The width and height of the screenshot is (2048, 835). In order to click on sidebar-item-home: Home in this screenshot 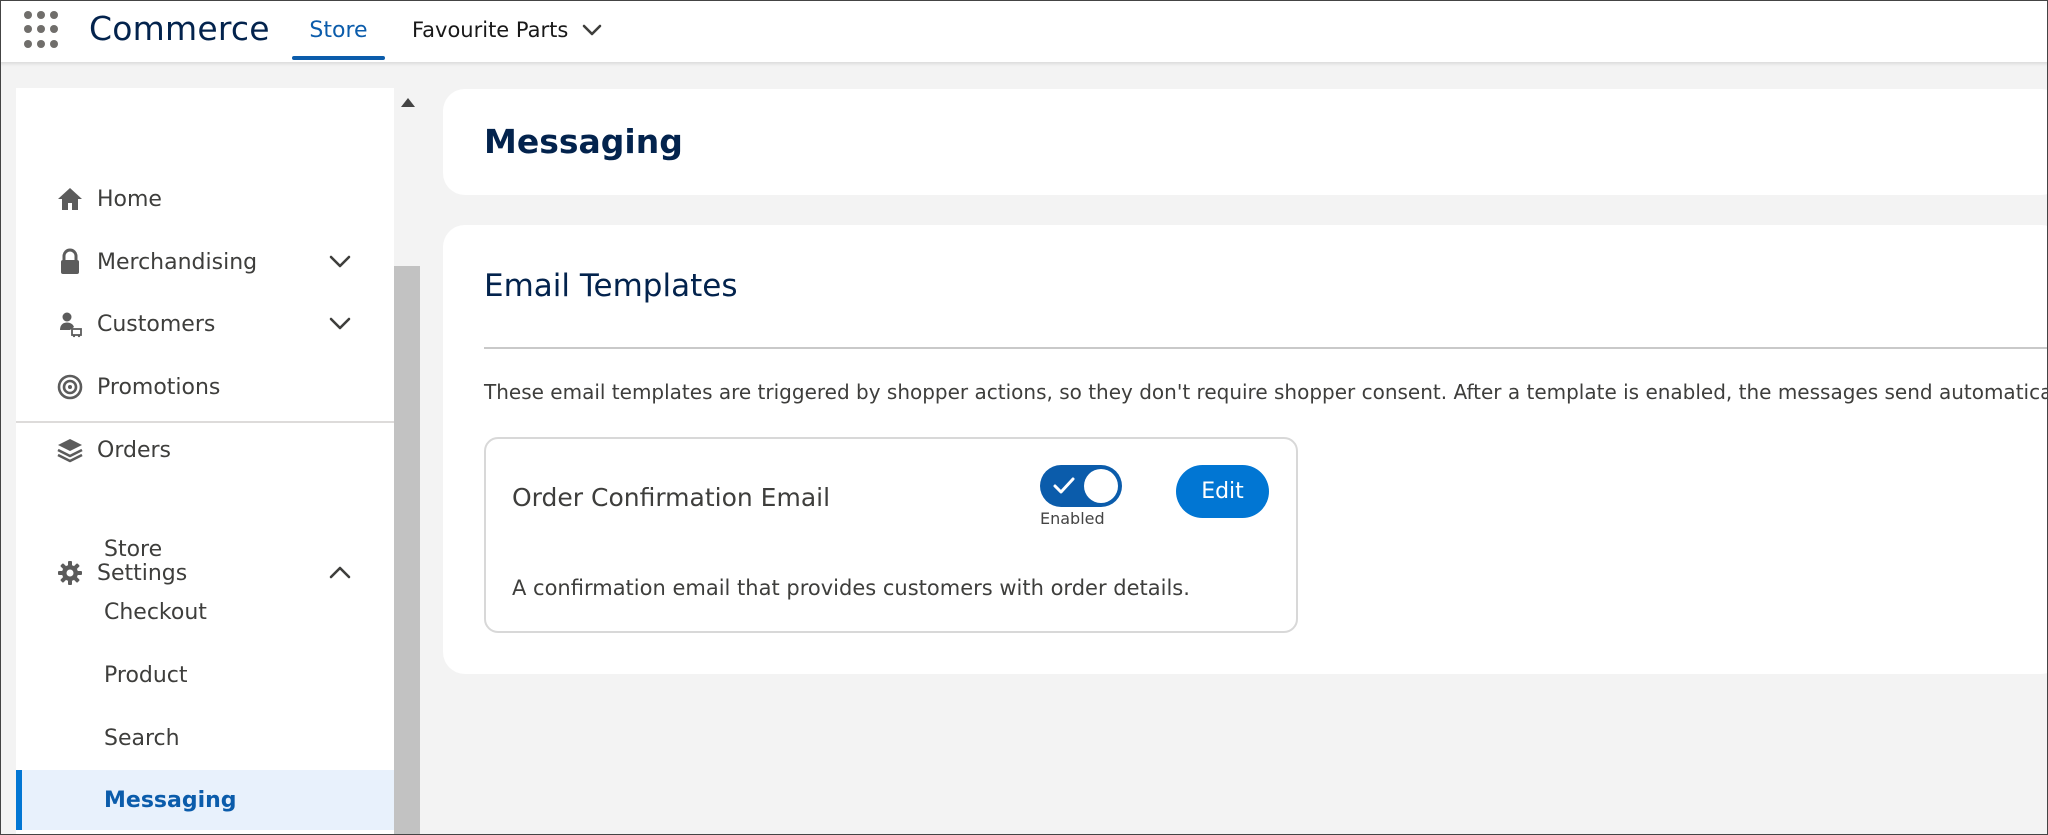, I will do `click(205, 199)`.